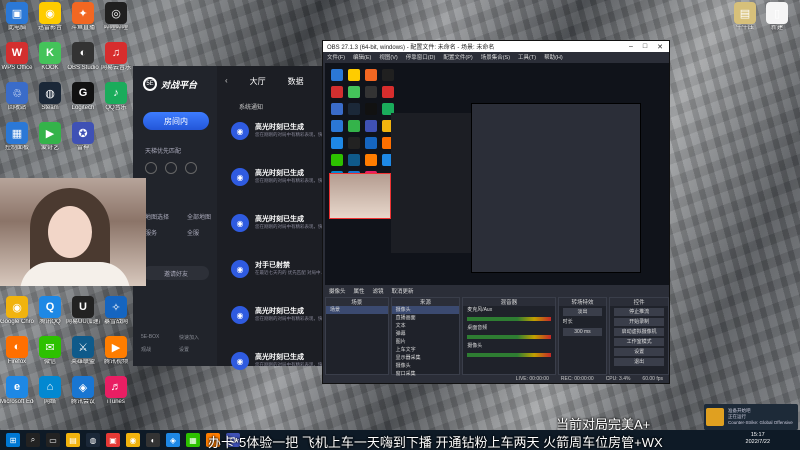 The image size is (800, 450). What do you see at coordinates (50, 351) in the screenshot?
I see `desktop-icon: ✉ 微信` at bounding box center [50, 351].